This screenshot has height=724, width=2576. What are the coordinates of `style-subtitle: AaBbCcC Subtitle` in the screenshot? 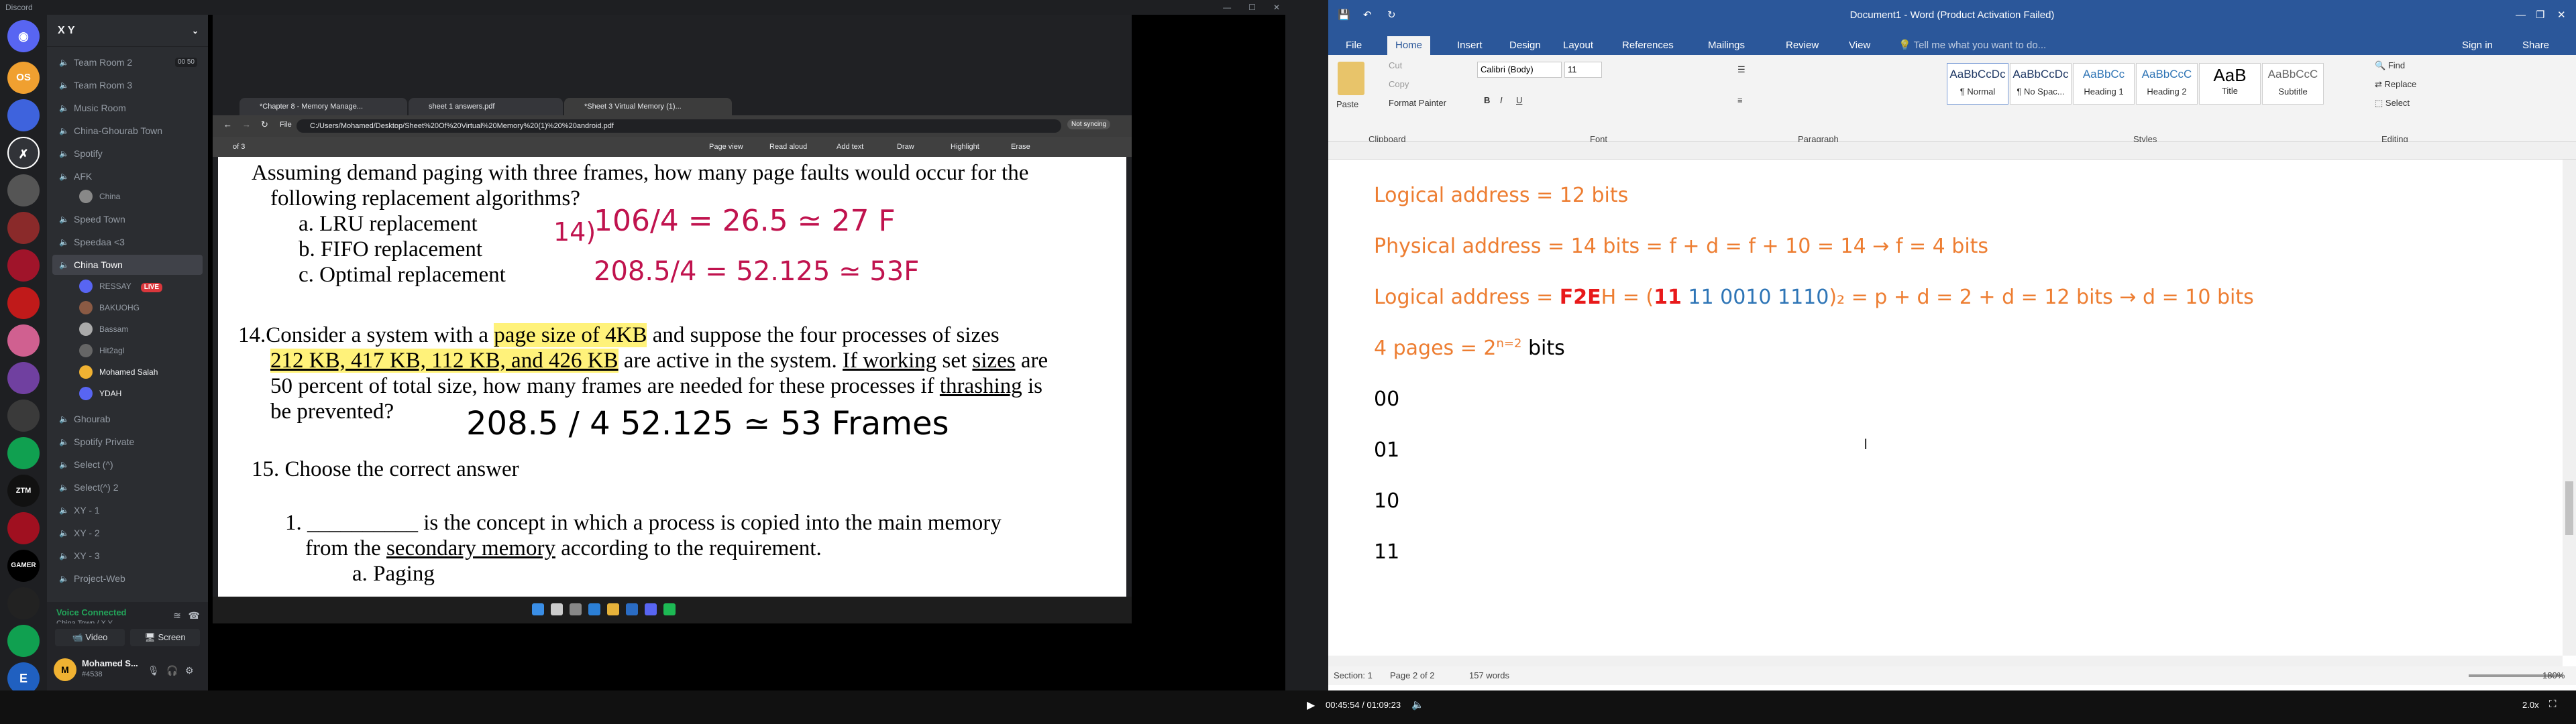 It's located at (2293, 84).